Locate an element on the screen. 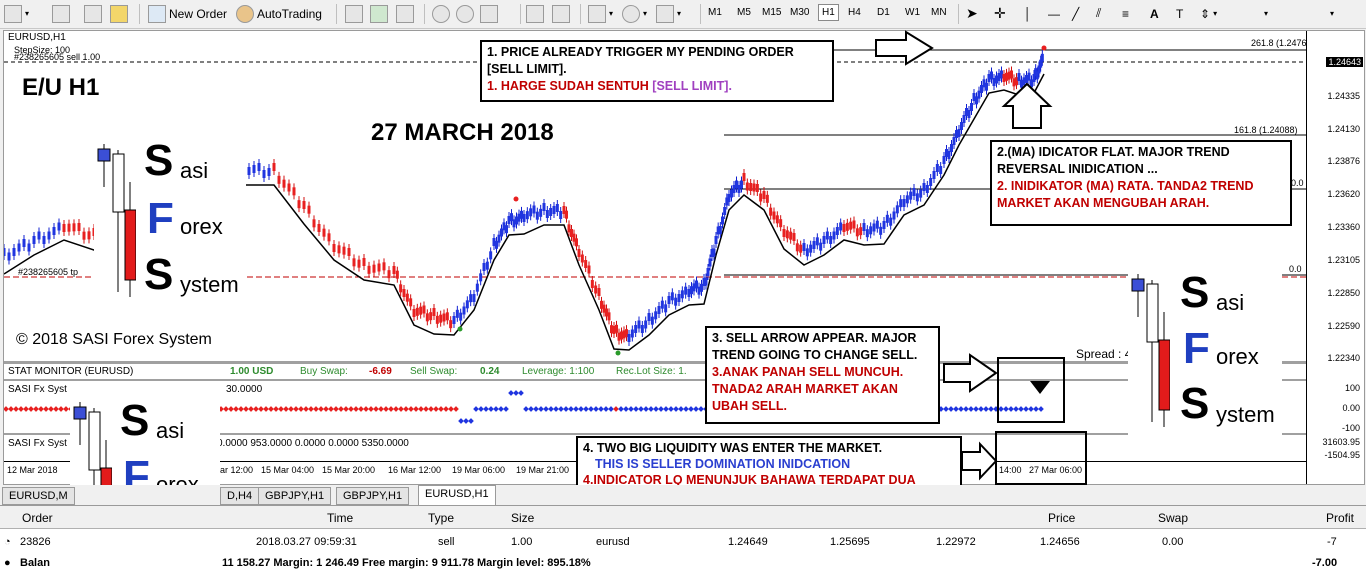 The height and width of the screenshot is (574, 1366). favorites-button is located at coordinates (119, 13).